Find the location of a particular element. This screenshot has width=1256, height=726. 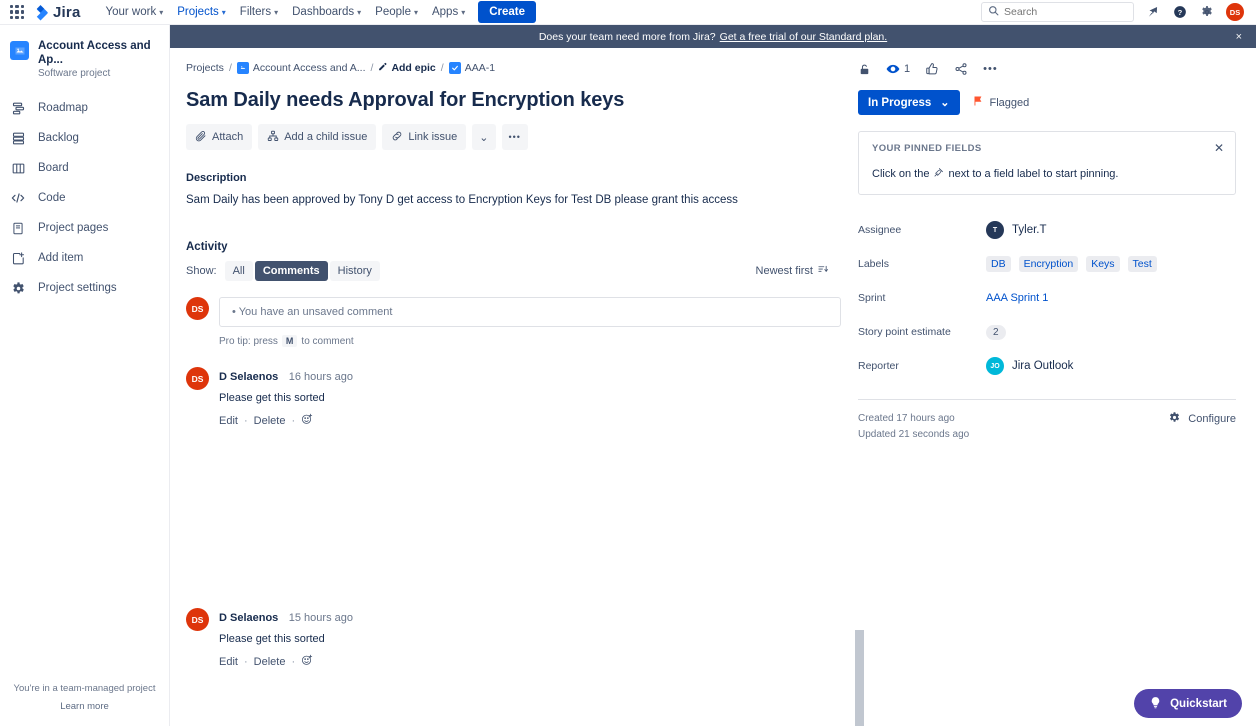

add-item-icon is located at coordinates (18, 258).